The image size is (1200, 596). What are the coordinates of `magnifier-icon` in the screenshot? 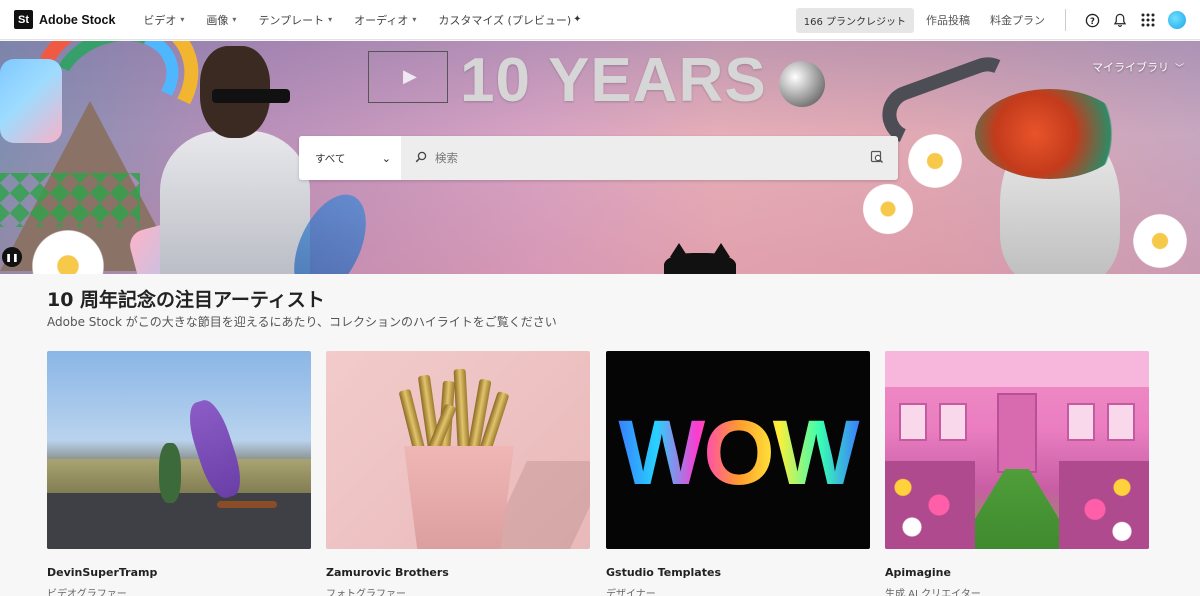 It's located at (421, 158).